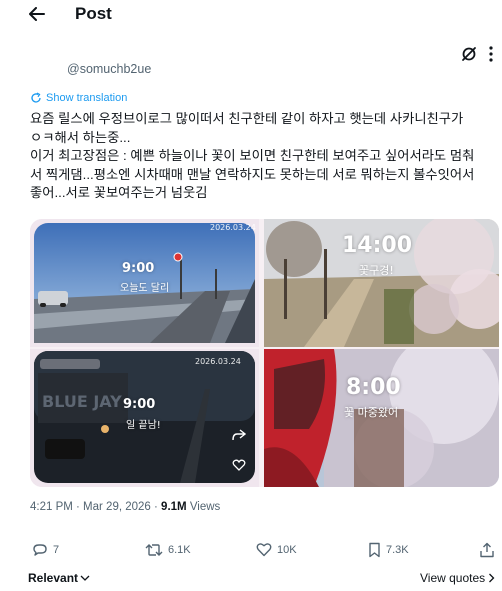  I want to click on show-translation-label: Show translation, so click(87, 98).